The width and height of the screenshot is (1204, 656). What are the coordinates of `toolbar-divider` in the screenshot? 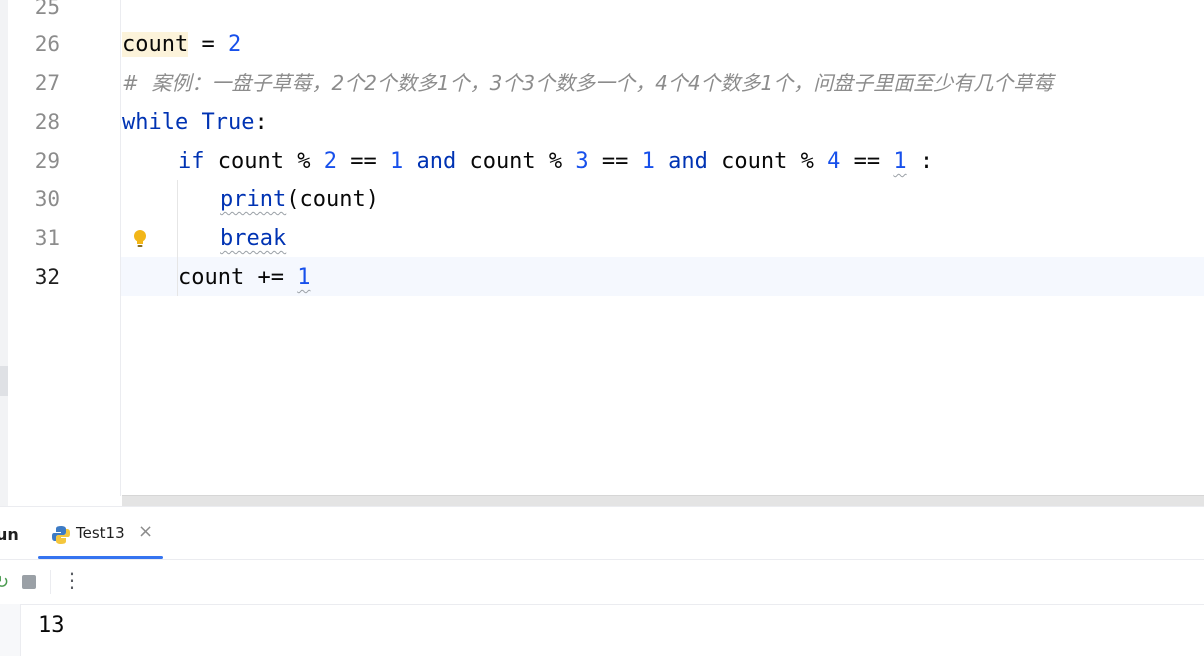 It's located at (50, 582).